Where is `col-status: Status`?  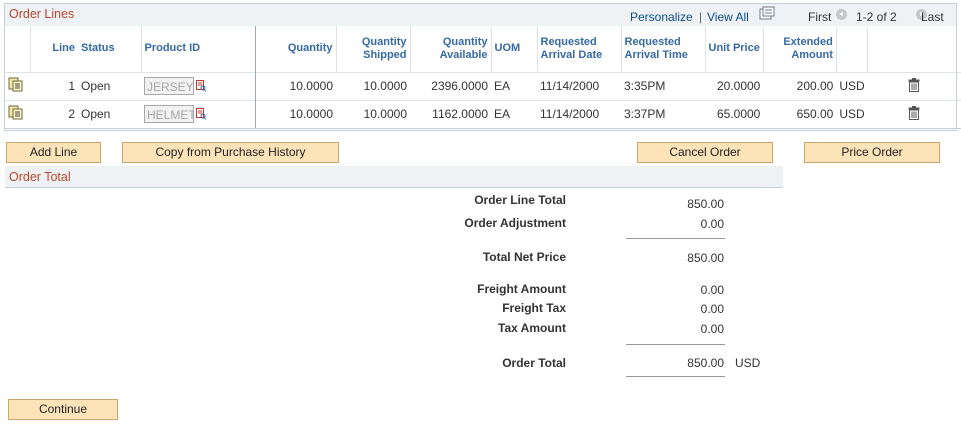 col-status: Status is located at coordinates (110, 49).